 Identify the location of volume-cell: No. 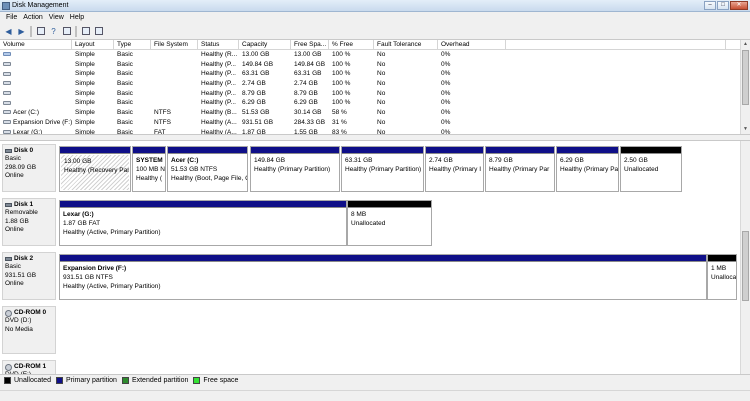
(406, 103).